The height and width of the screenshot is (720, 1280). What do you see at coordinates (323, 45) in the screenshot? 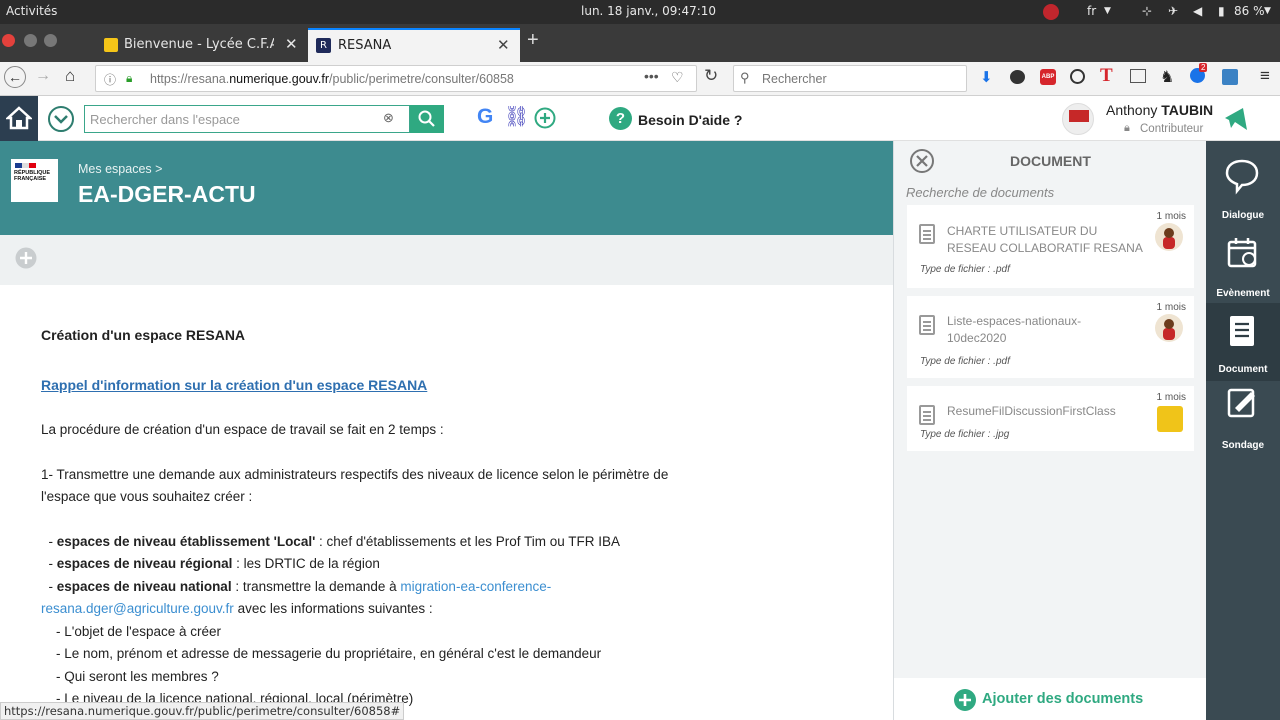
I see `resana-favicon-icon: R` at bounding box center [323, 45].